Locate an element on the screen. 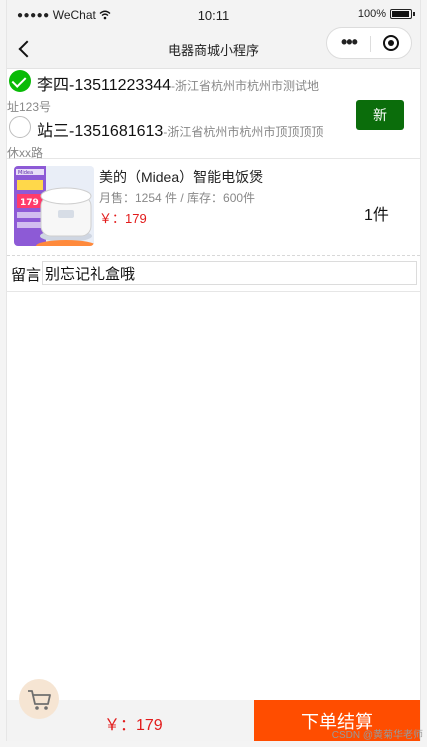 Image resolution: width=427 pixels, height=747 pixels. close-miniprogram-icon is located at coordinates (391, 43).